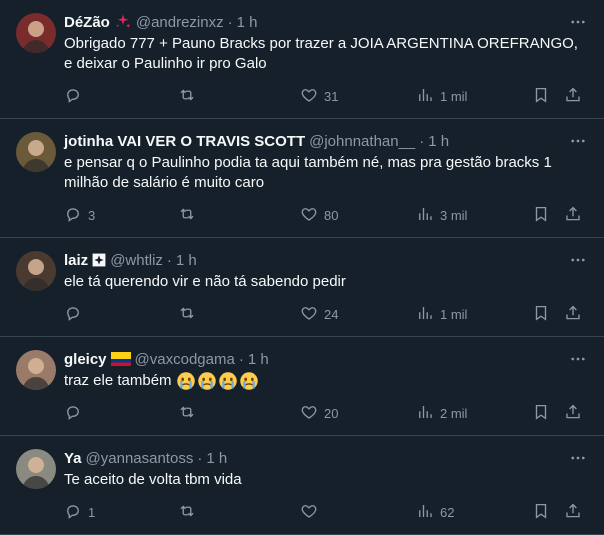  I want to click on tweet-actions: 20 2 mil, so click(326, 413).